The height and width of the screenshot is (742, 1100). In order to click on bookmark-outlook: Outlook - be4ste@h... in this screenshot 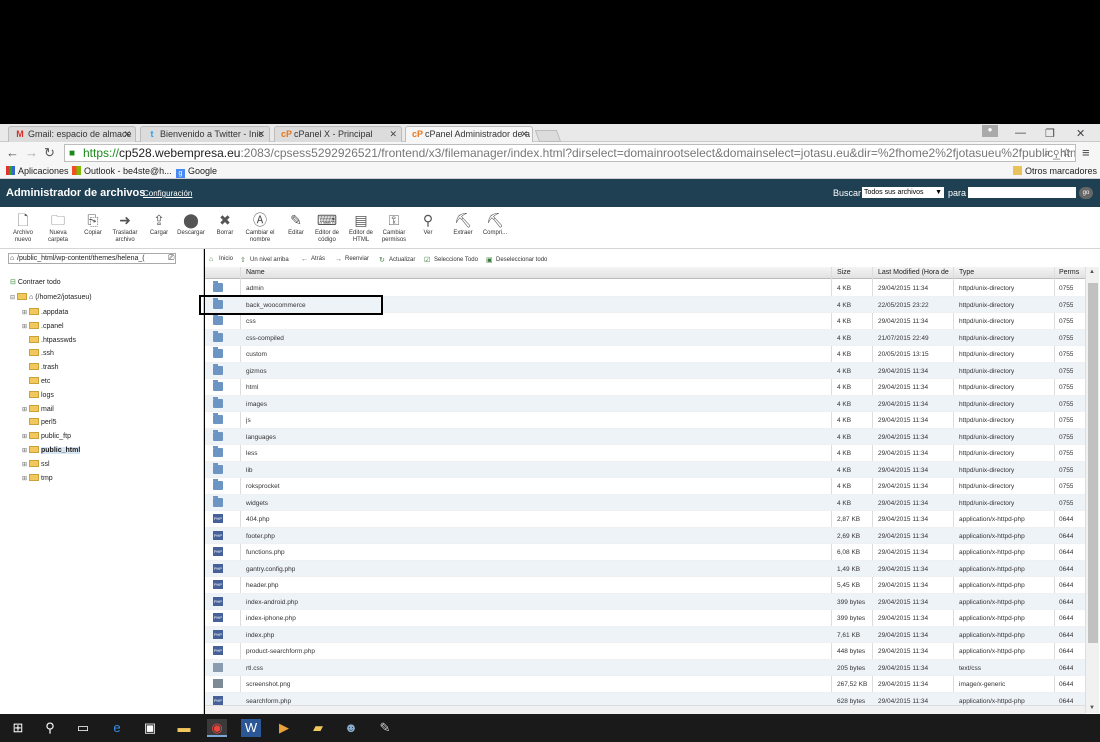, I will do `click(122, 171)`.